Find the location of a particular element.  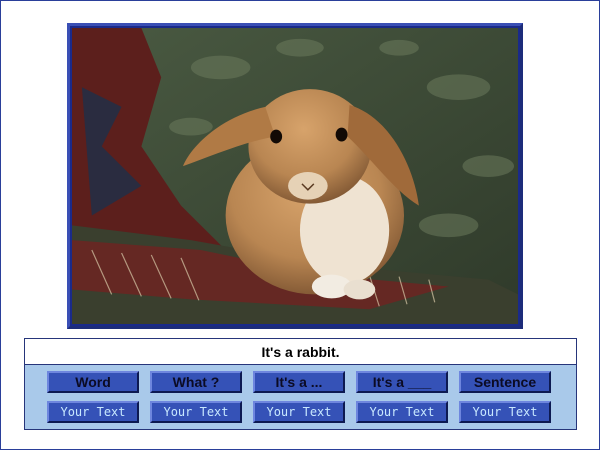

its-a-blank-button: It's a ___ is located at coordinates (402, 382).